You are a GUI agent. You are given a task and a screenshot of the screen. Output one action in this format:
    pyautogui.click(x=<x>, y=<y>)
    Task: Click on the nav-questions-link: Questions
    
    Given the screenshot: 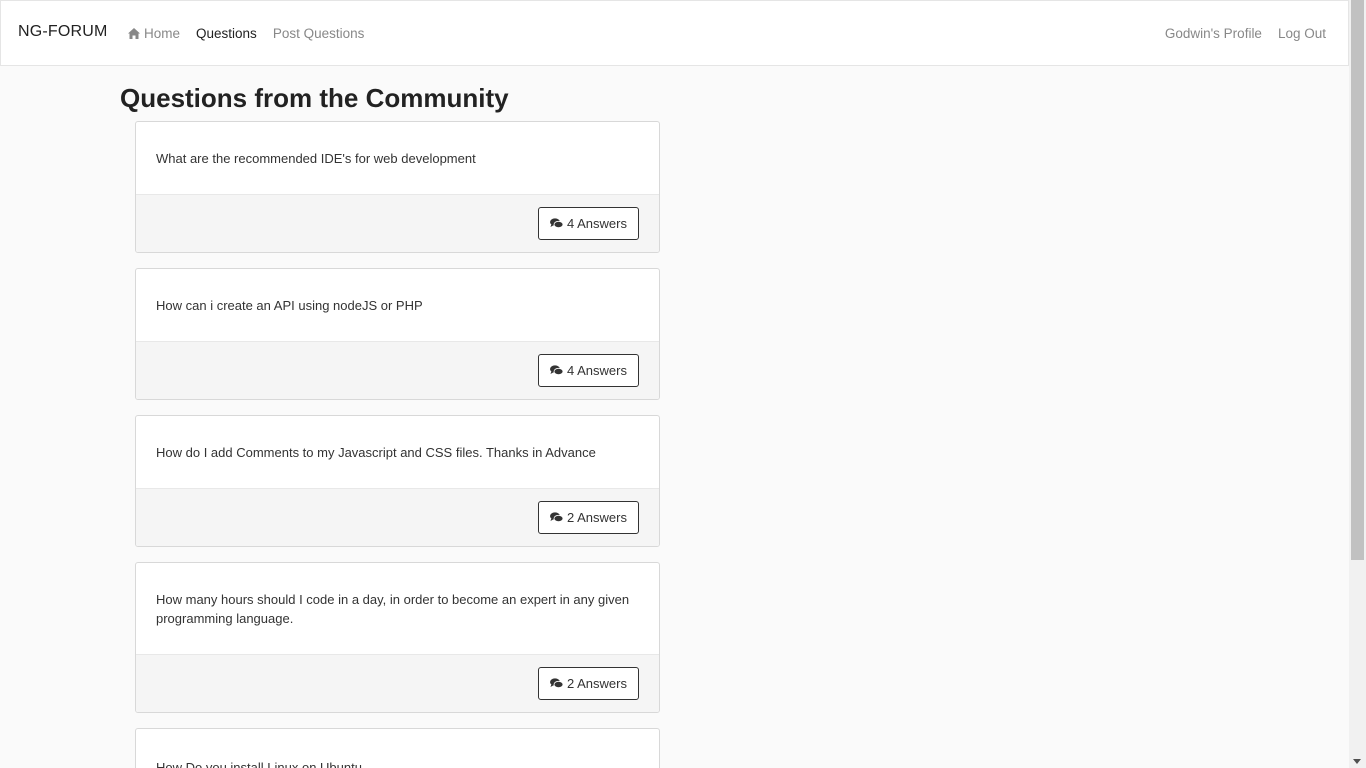 What is the action you would take?
    pyautogui.click(x=226, y=33)
    